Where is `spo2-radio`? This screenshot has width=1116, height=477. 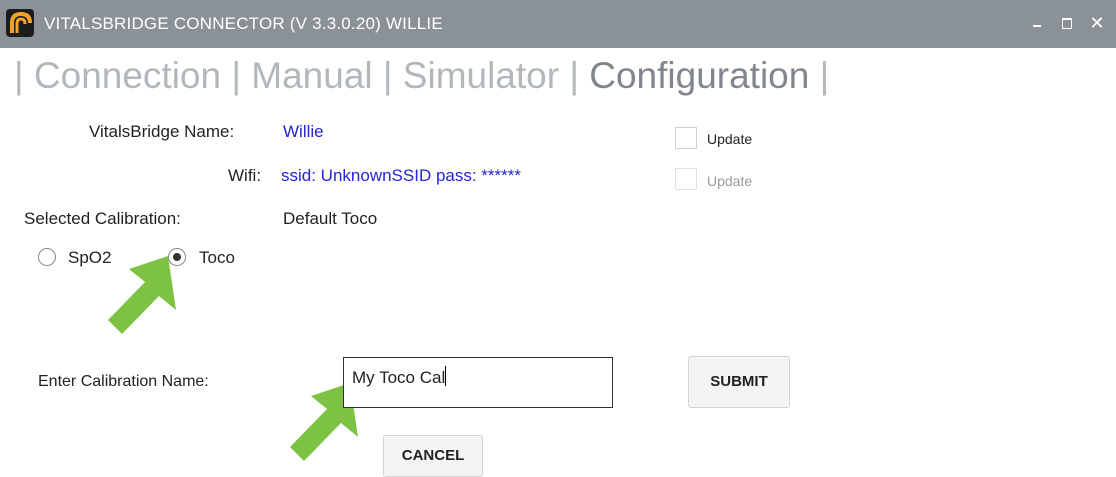
spo2-radio is located at coordinates (47, 257).